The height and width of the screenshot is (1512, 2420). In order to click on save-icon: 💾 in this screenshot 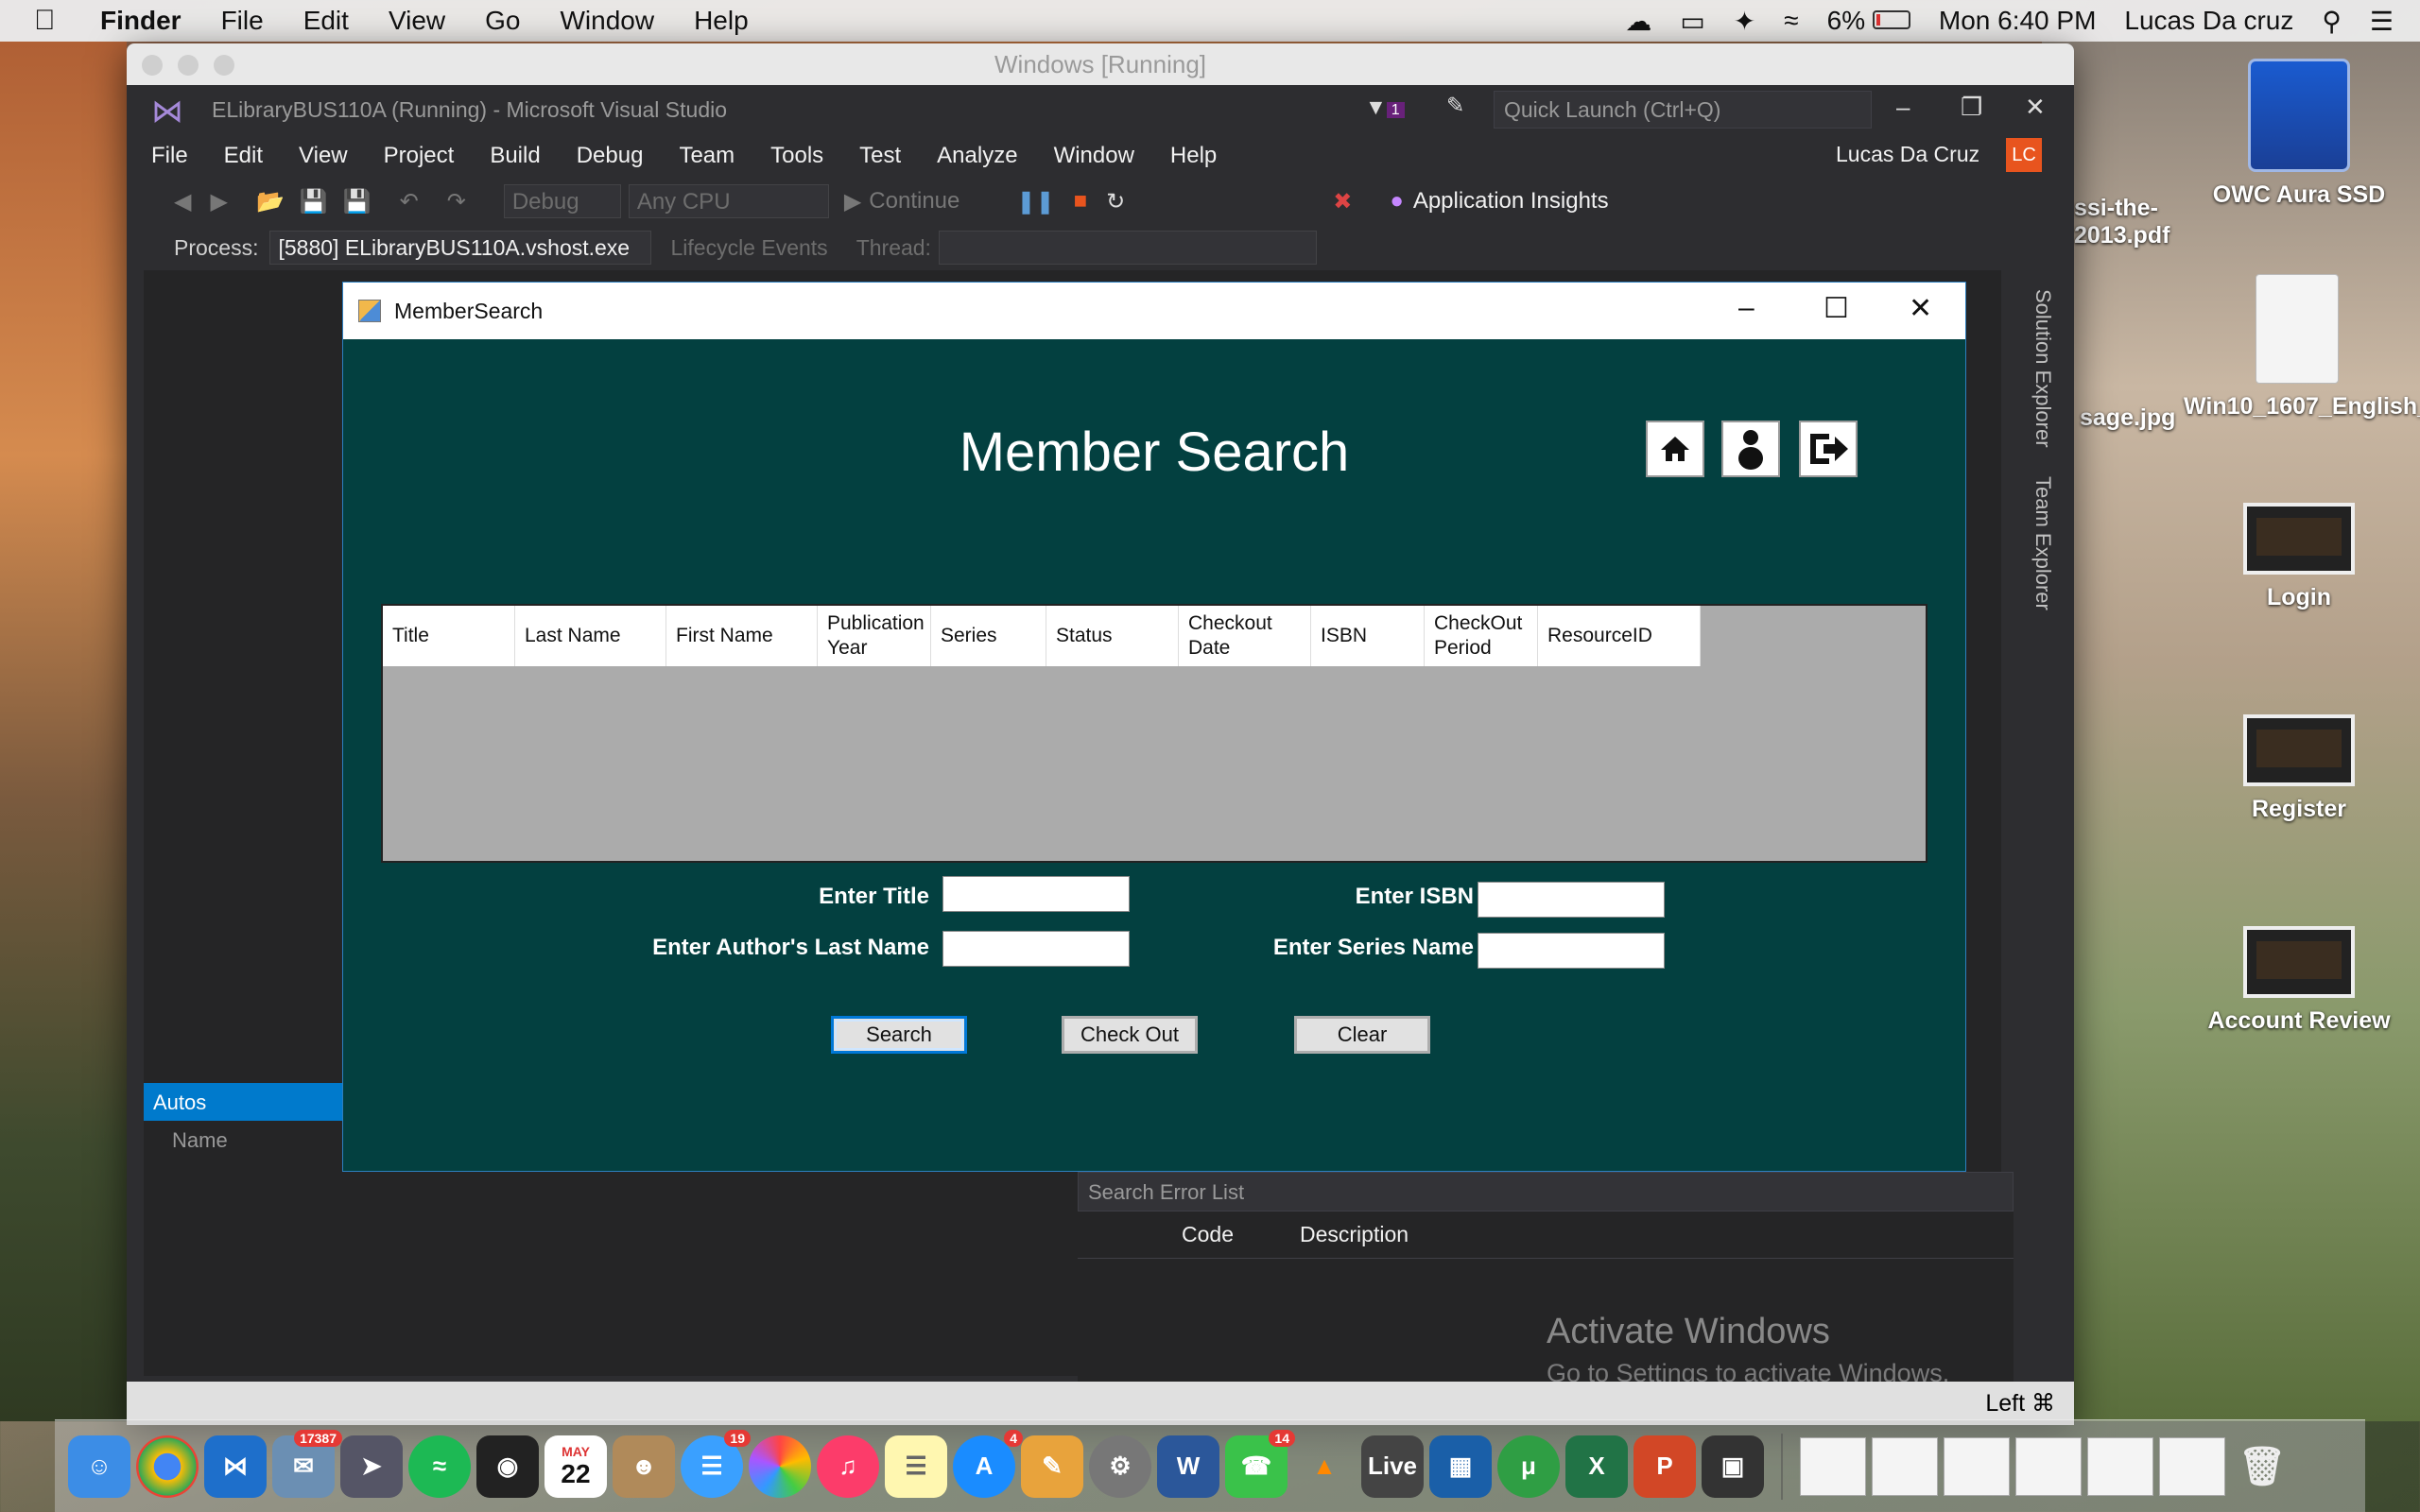, I will do `click(314, 201)`.